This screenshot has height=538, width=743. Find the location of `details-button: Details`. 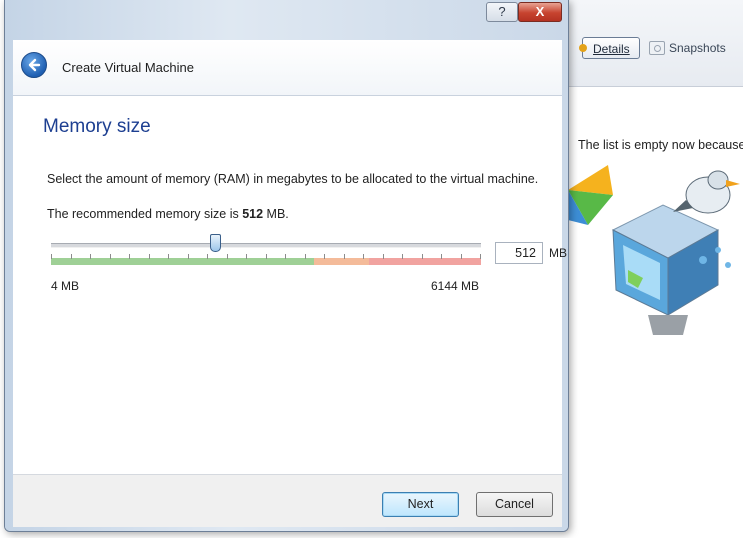

details-button: Details is located at coordinates (609, 48).